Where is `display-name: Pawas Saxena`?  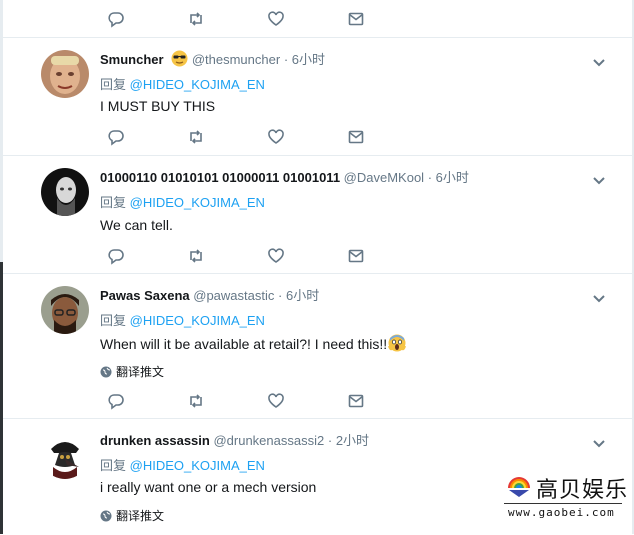 display-name: Pawas Saxena is located at coordinates (145, 295).